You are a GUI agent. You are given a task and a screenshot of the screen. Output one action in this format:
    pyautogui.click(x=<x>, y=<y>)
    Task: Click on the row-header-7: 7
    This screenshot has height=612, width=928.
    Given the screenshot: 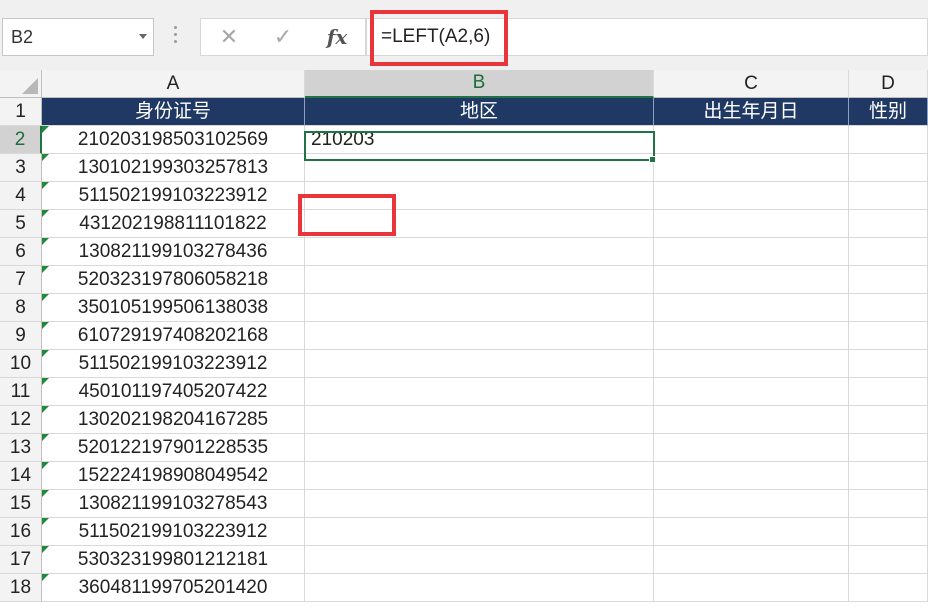 What is the action you would take?
    pyautogui.click(x=21, y=280)
    